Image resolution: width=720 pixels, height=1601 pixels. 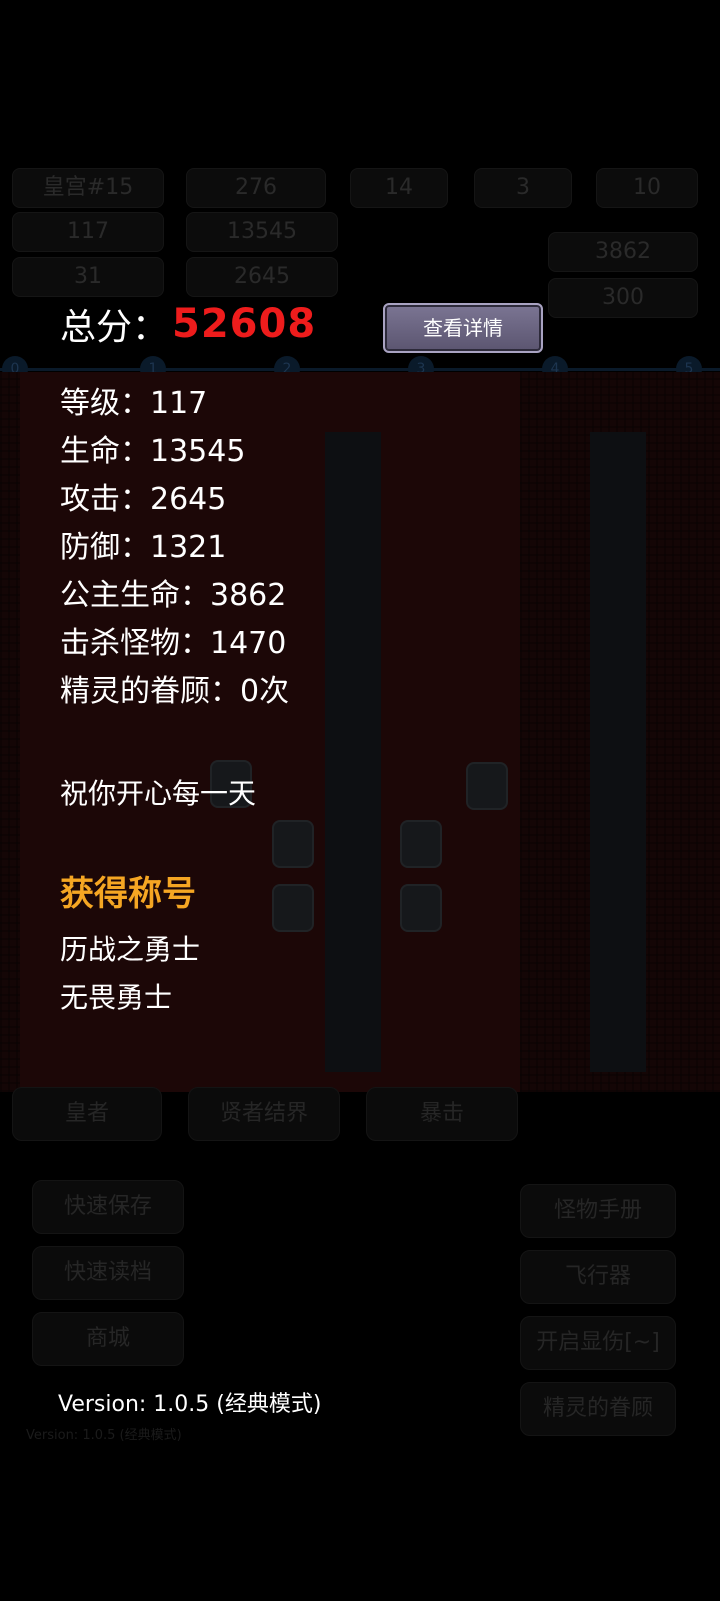 What do you see at coordinates (399, 188) in the screenshot?
I see `bg-key-yellow: 14` at bounding box center [399, 188].